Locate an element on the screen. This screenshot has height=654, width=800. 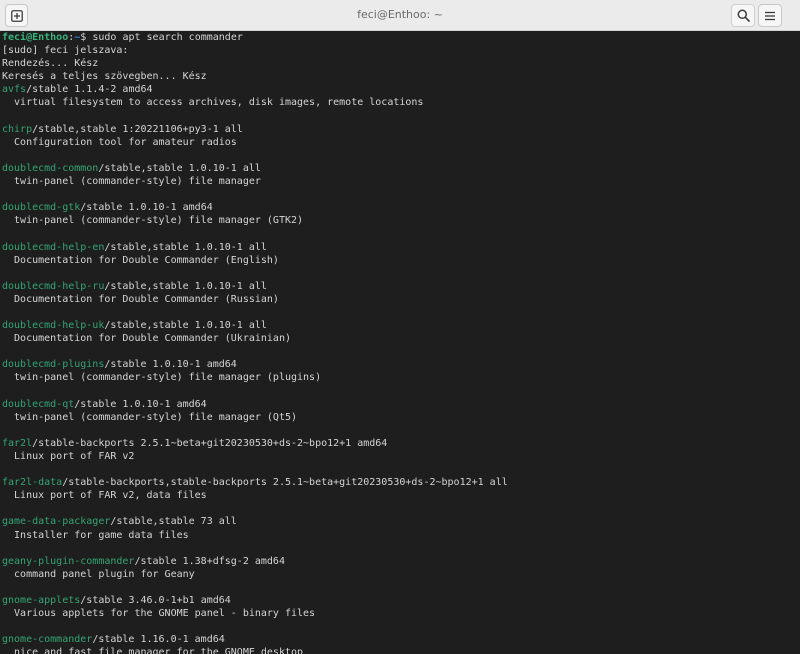
output-line: [sudo] feci jelszava: is located at coordinates (65, 51).